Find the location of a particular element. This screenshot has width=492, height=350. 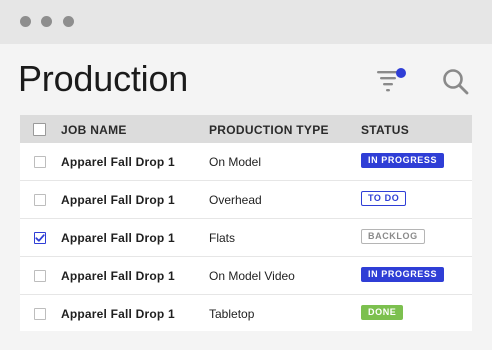

window-maximize-dot is located at coordinates (68, 21).